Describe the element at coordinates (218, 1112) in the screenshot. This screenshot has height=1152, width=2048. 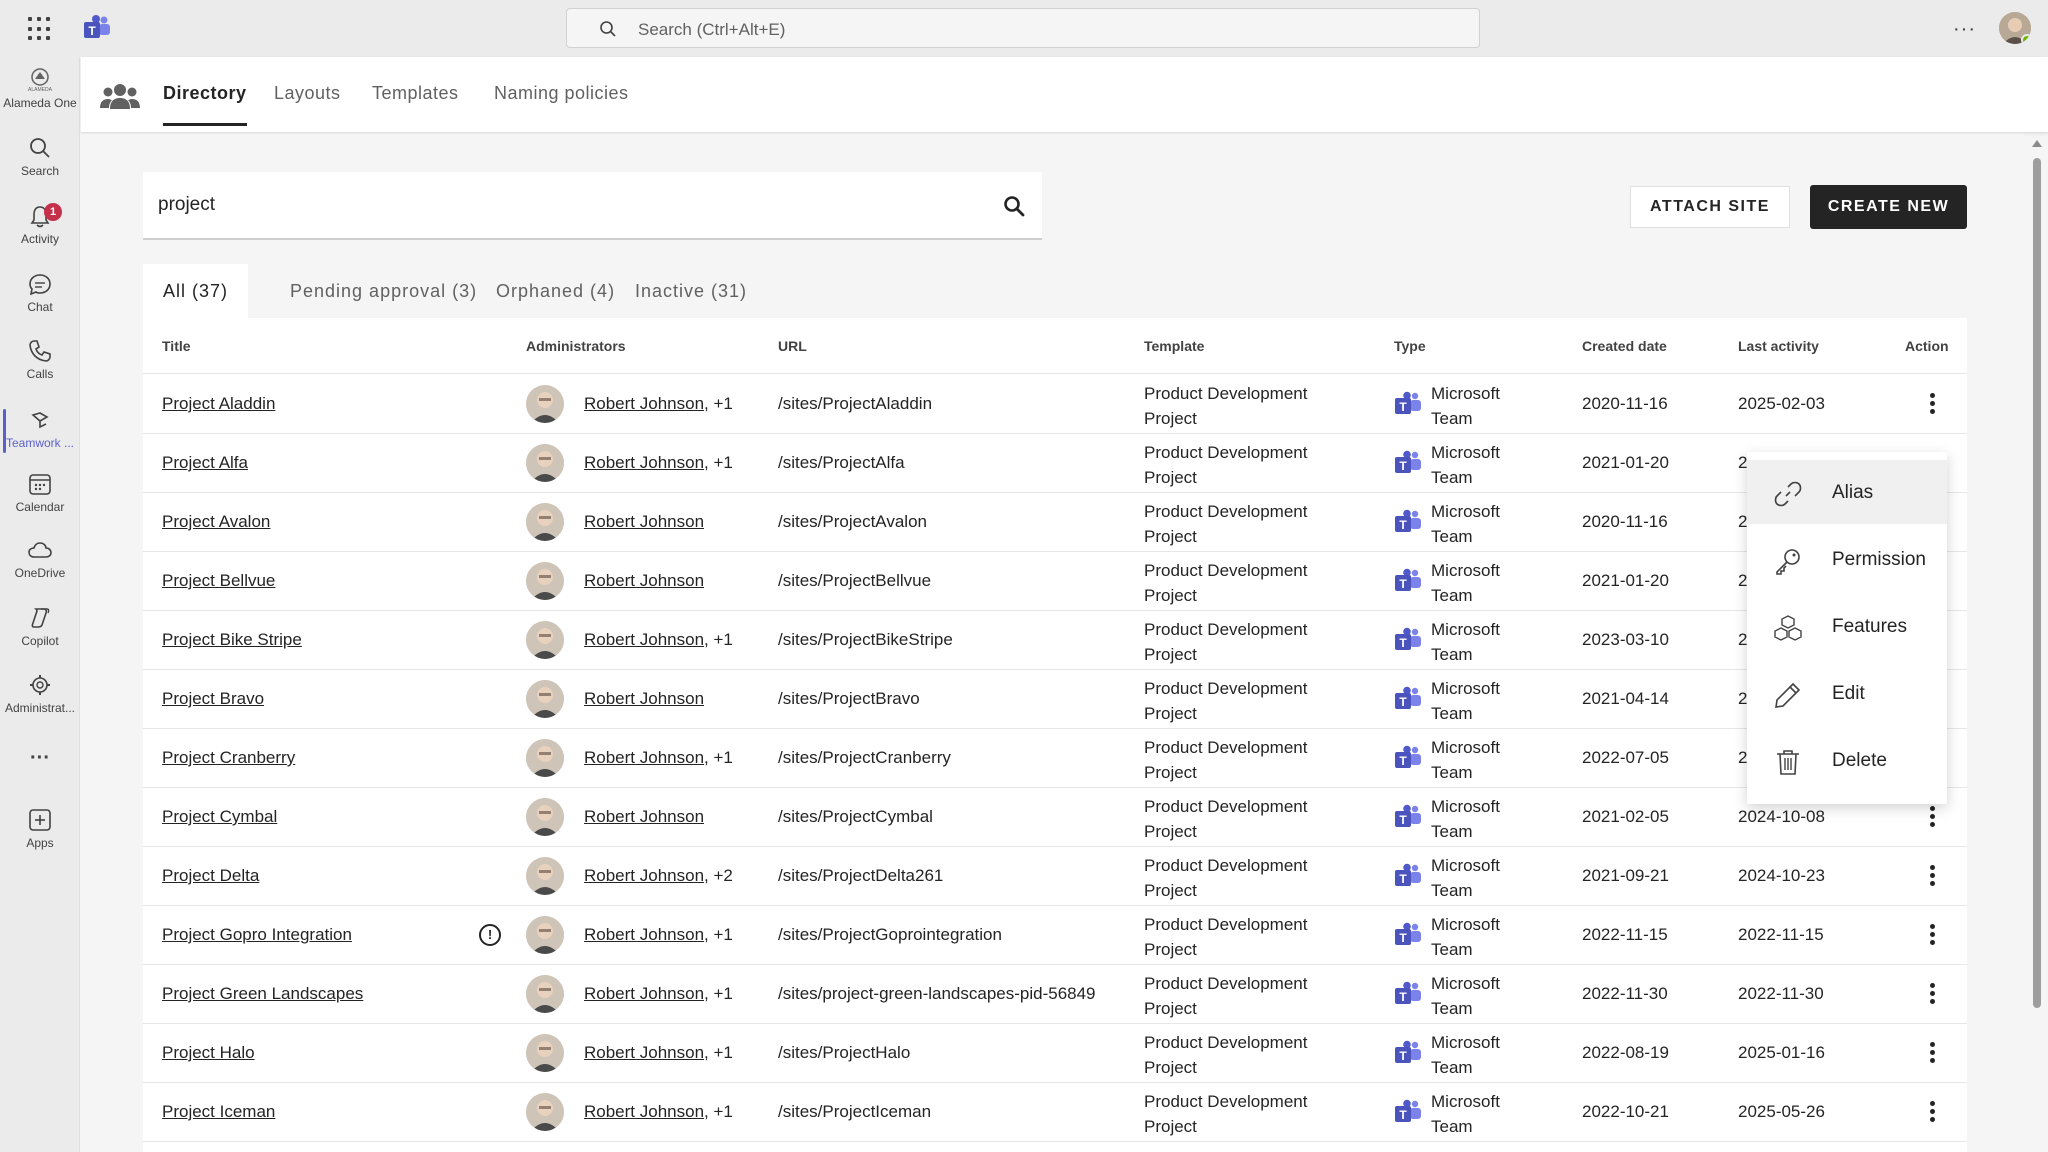
I see `site-title-link: Project Iceman` at that location.